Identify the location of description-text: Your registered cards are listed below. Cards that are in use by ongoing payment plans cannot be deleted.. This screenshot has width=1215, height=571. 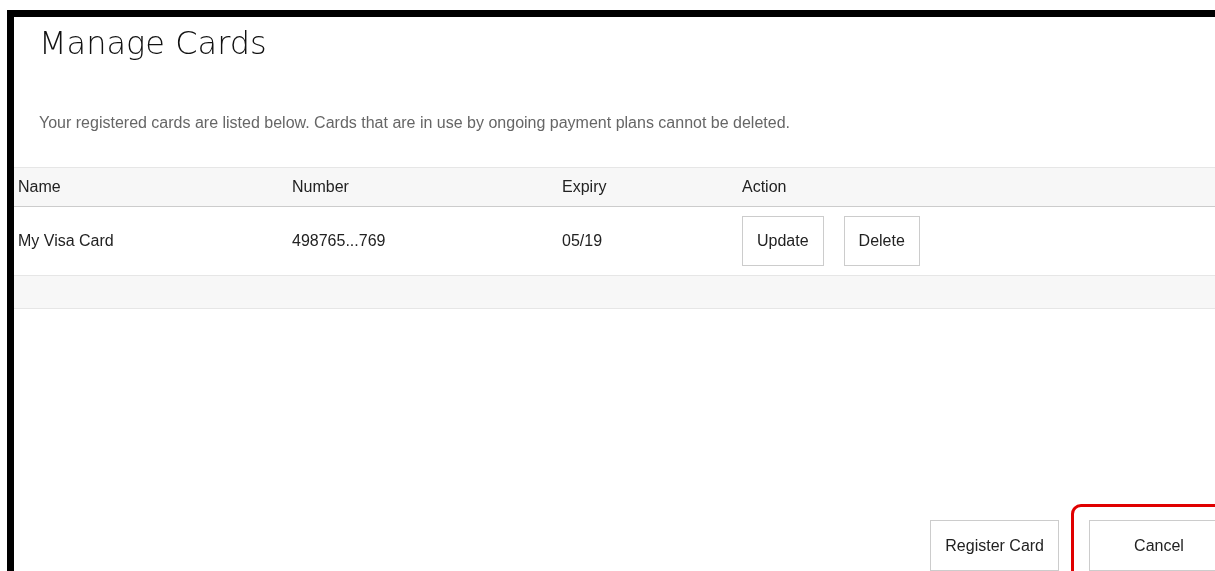
(415, 123).